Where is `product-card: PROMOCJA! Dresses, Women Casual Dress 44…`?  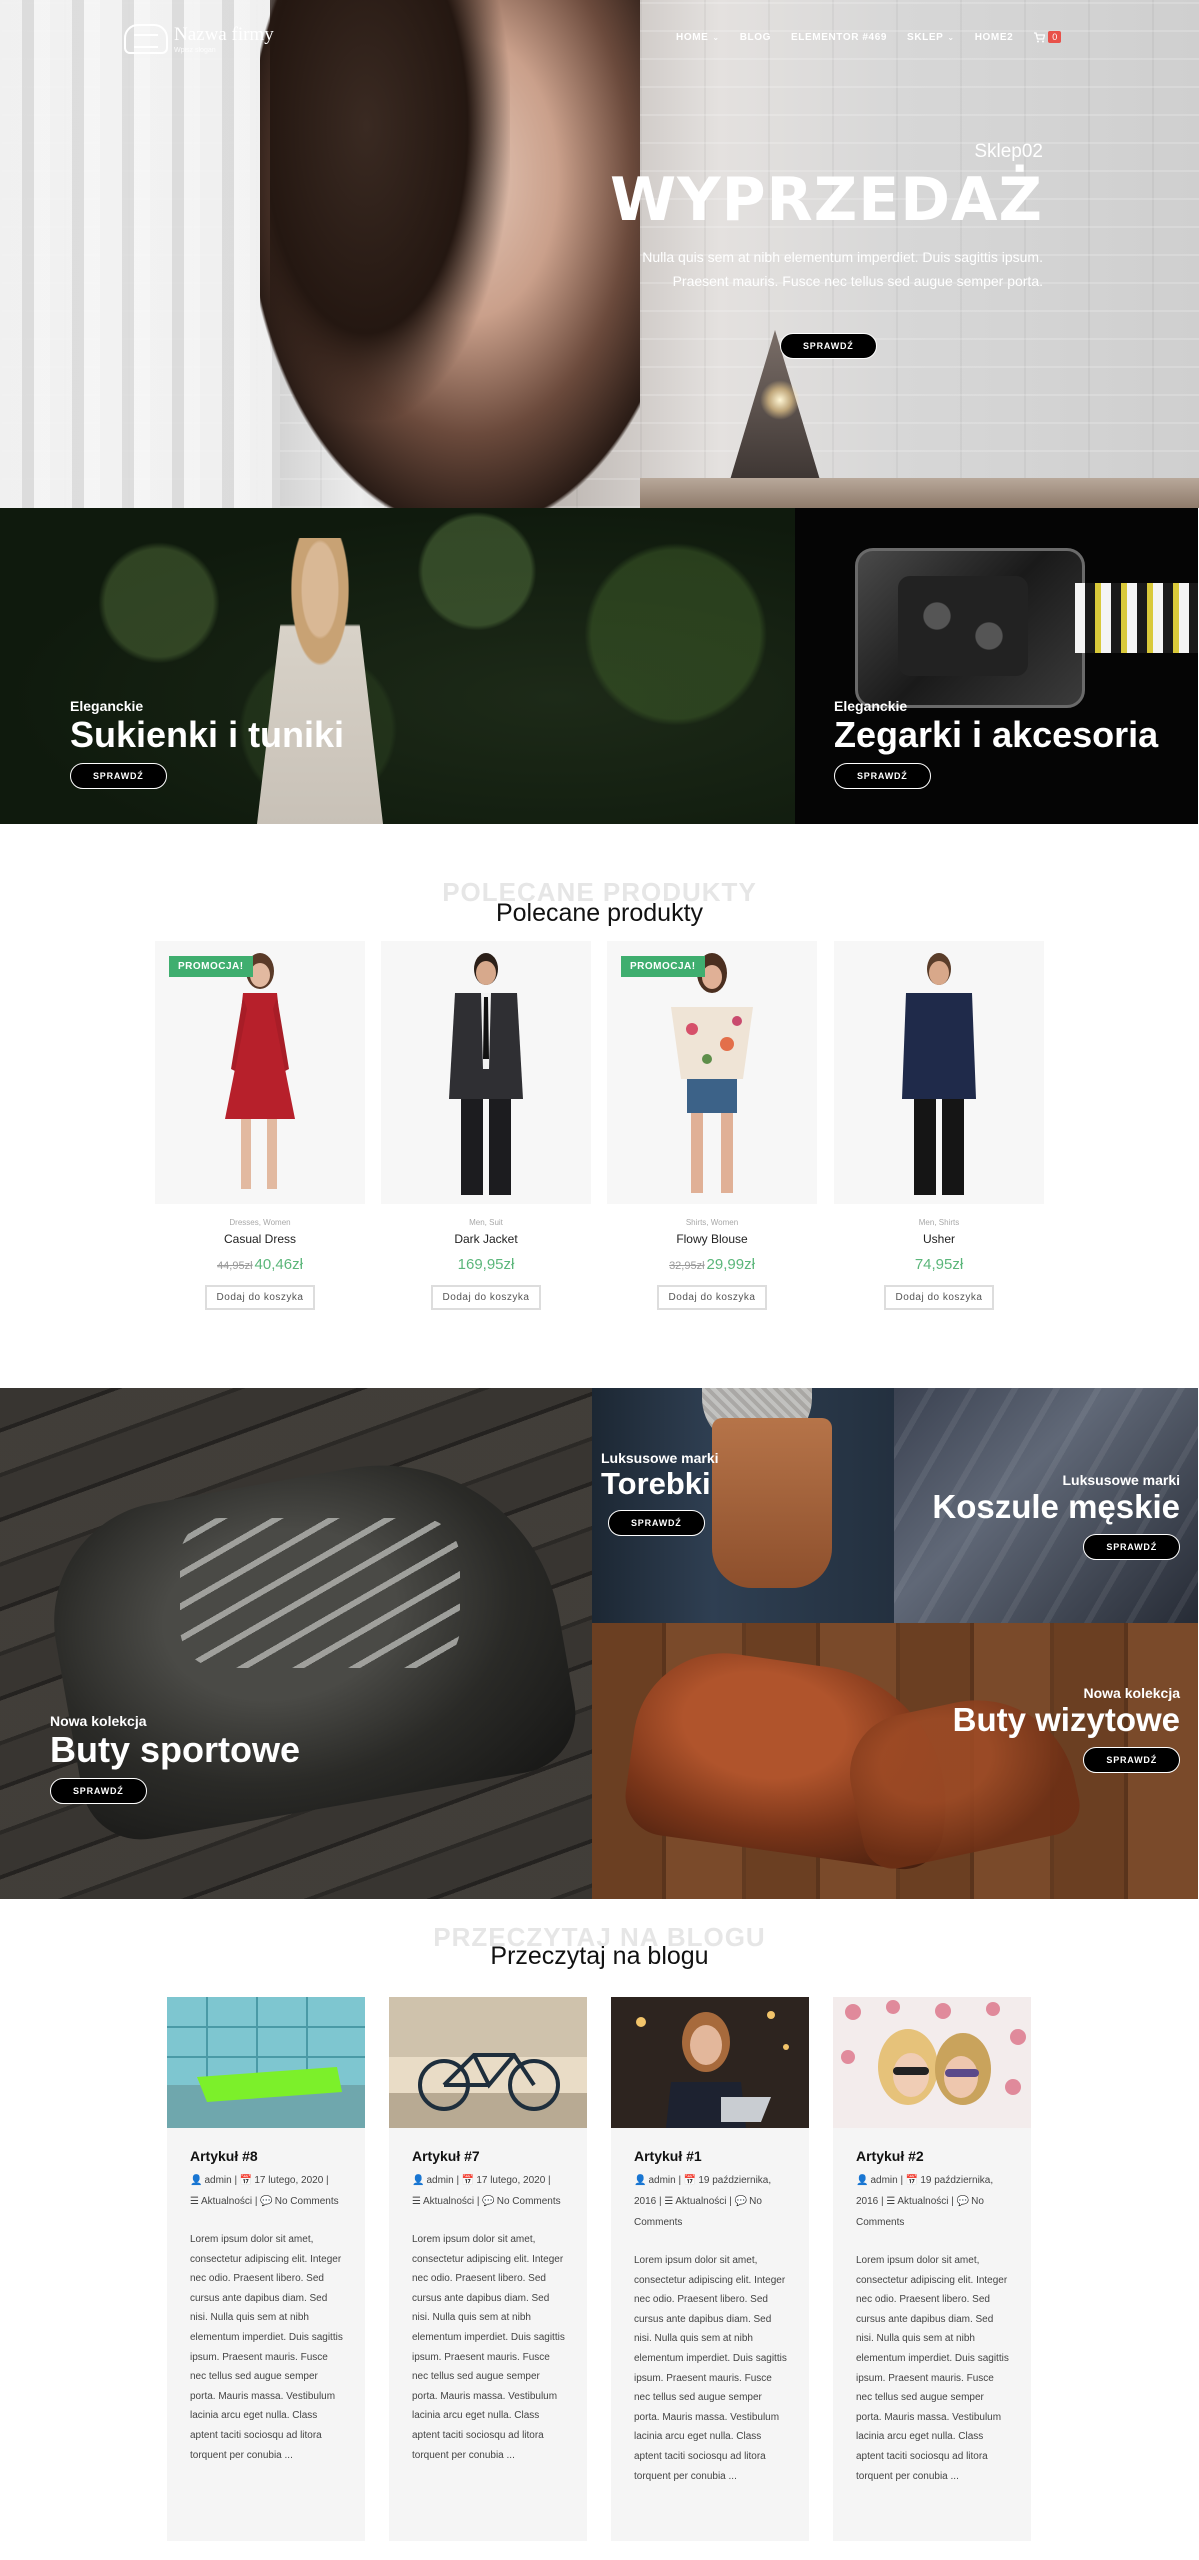
product-card: PROMOCJA! Dresses, Women Casual Dress 44… is located at coordinates (260, 1125).